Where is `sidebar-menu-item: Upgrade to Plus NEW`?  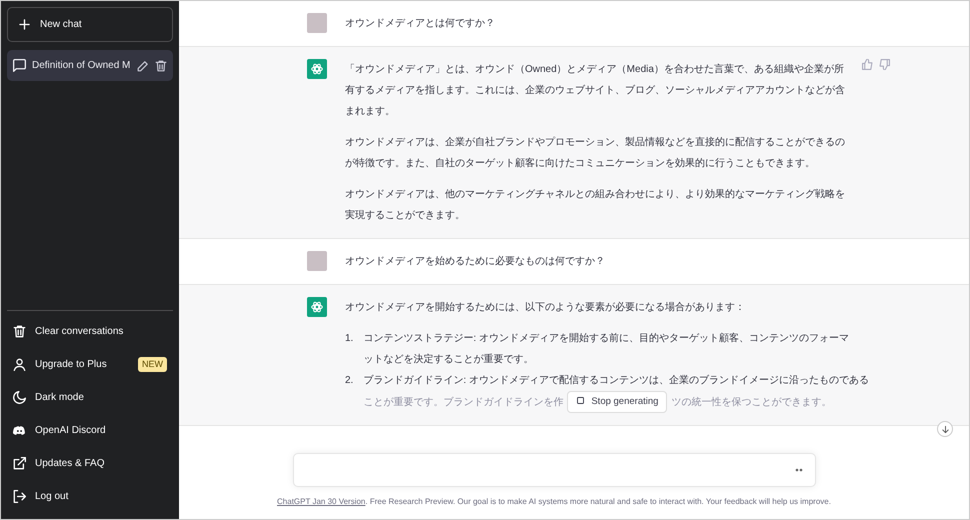 sidebar-menu-item: Upgrade to Plus NEW is located at coordinates (90, 364).